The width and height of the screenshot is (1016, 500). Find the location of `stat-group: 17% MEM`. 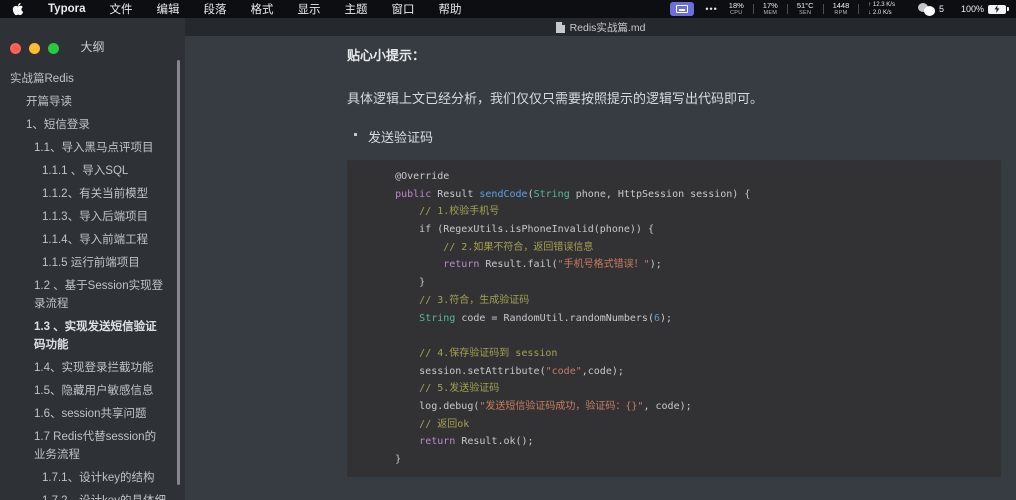

stat-group: 17% MEM is located at coordinates (770, 9).